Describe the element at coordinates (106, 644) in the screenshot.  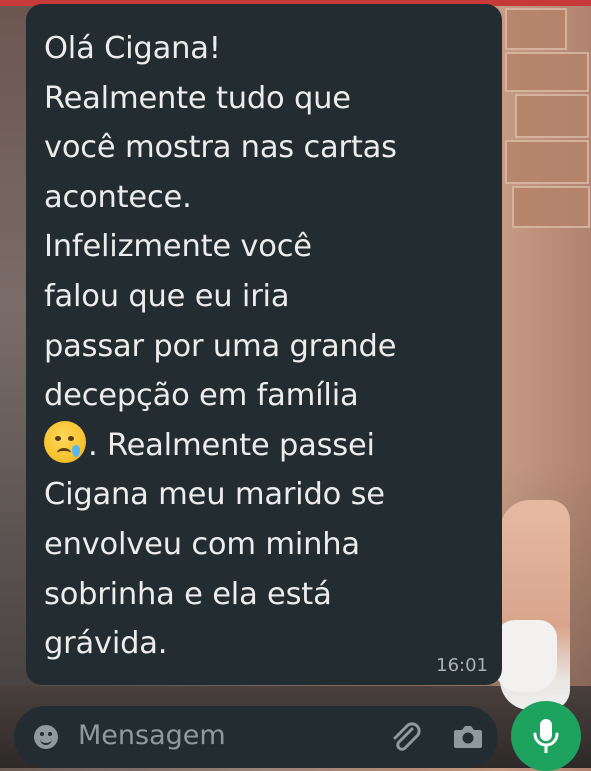
I see `message-line: grávida.` at that location.